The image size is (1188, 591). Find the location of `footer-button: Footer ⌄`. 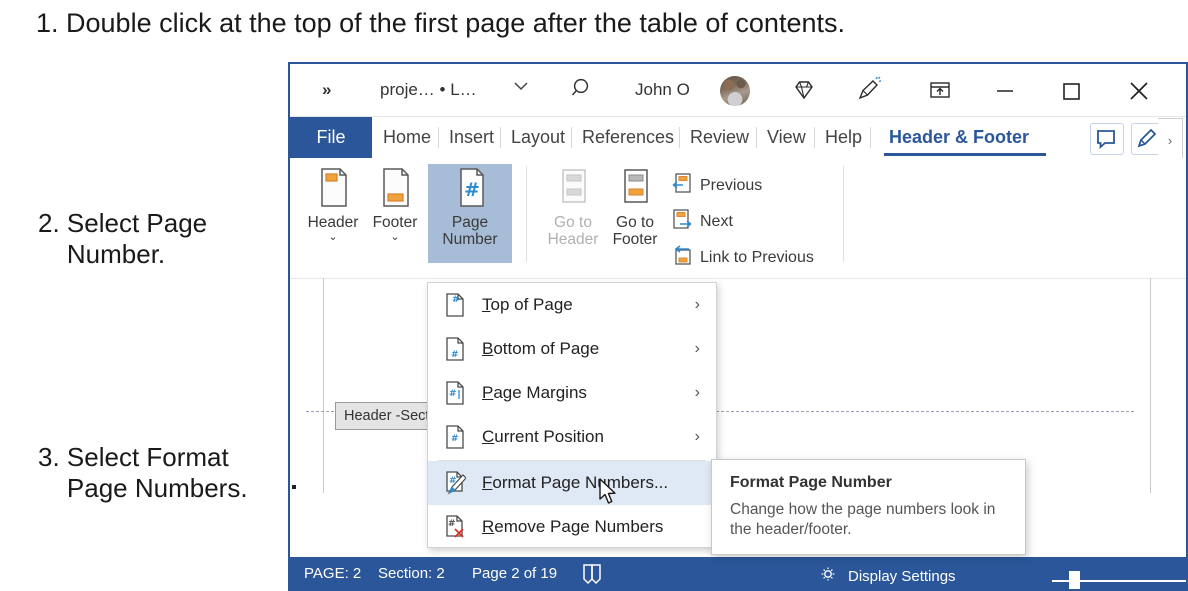

footer-button: Footer ⌄ is located at coordinates (395, 213).